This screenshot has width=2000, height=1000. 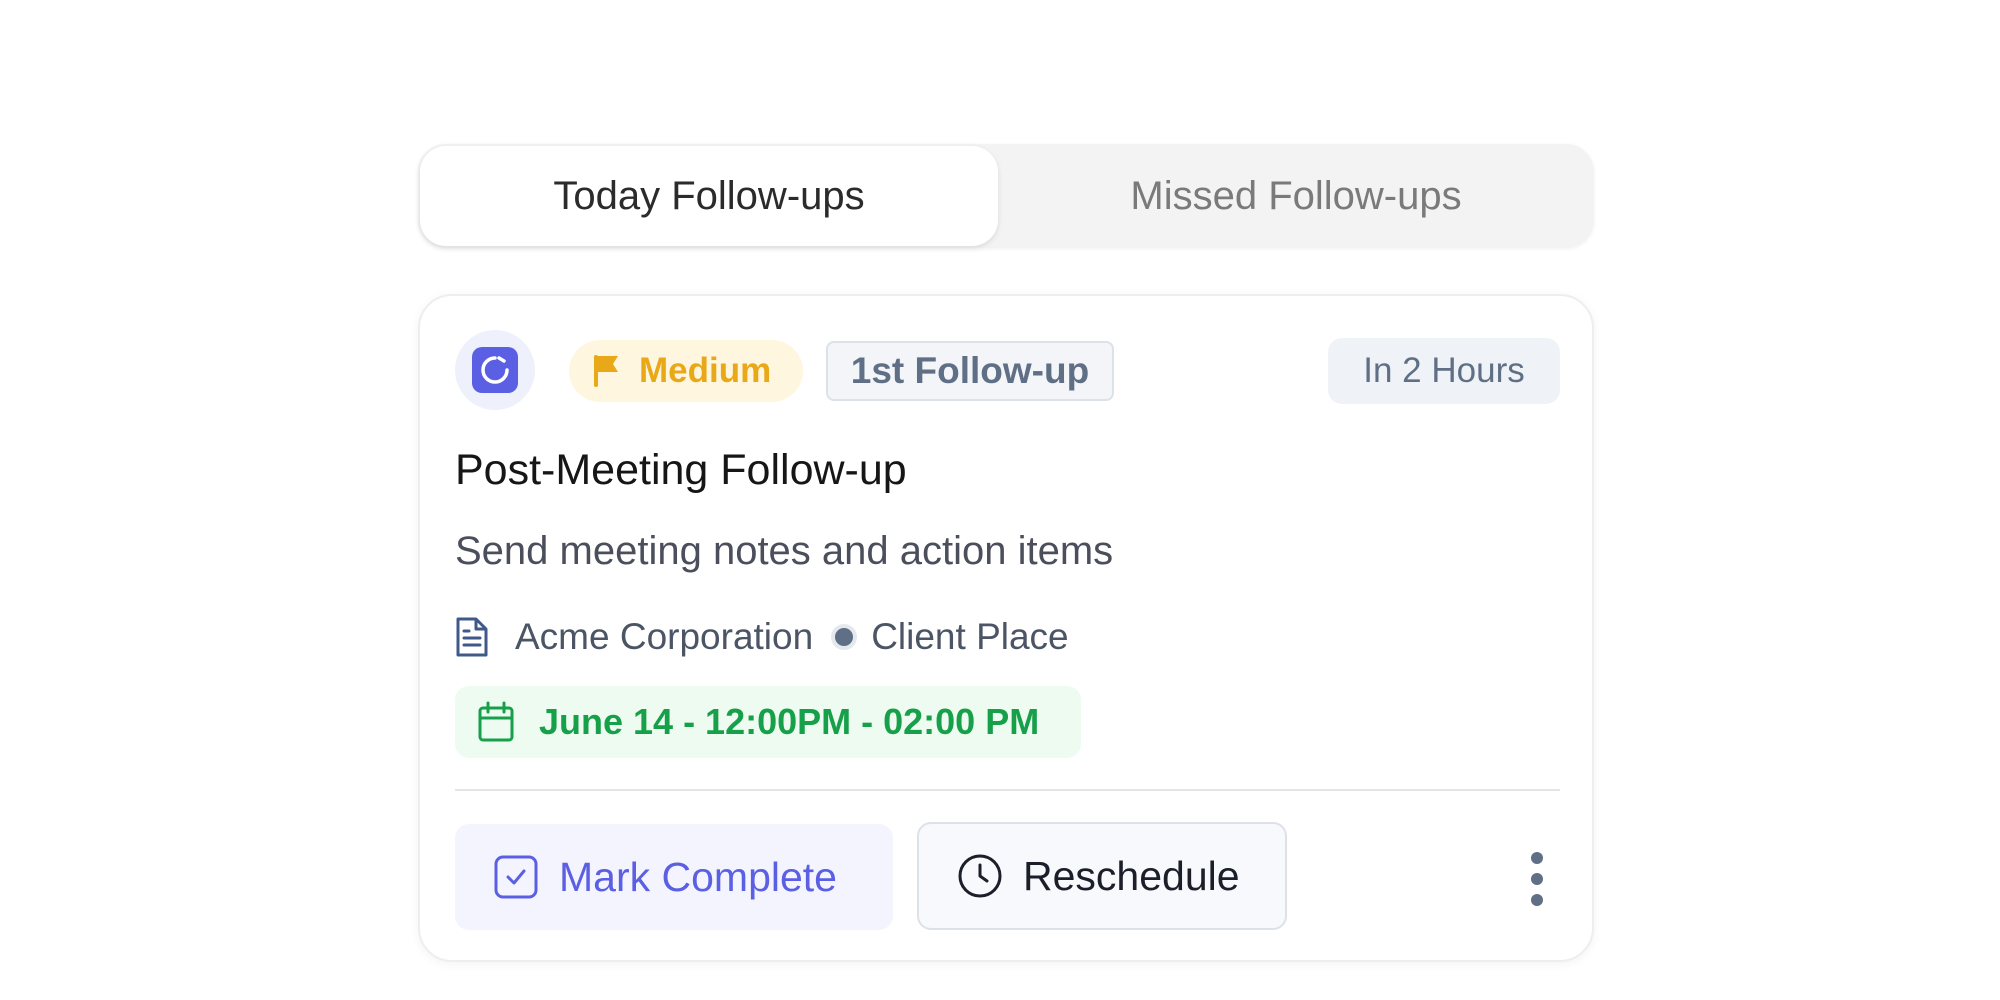 I want to click on reschedule-label: Reschedule, so click(x=1131, y=875).